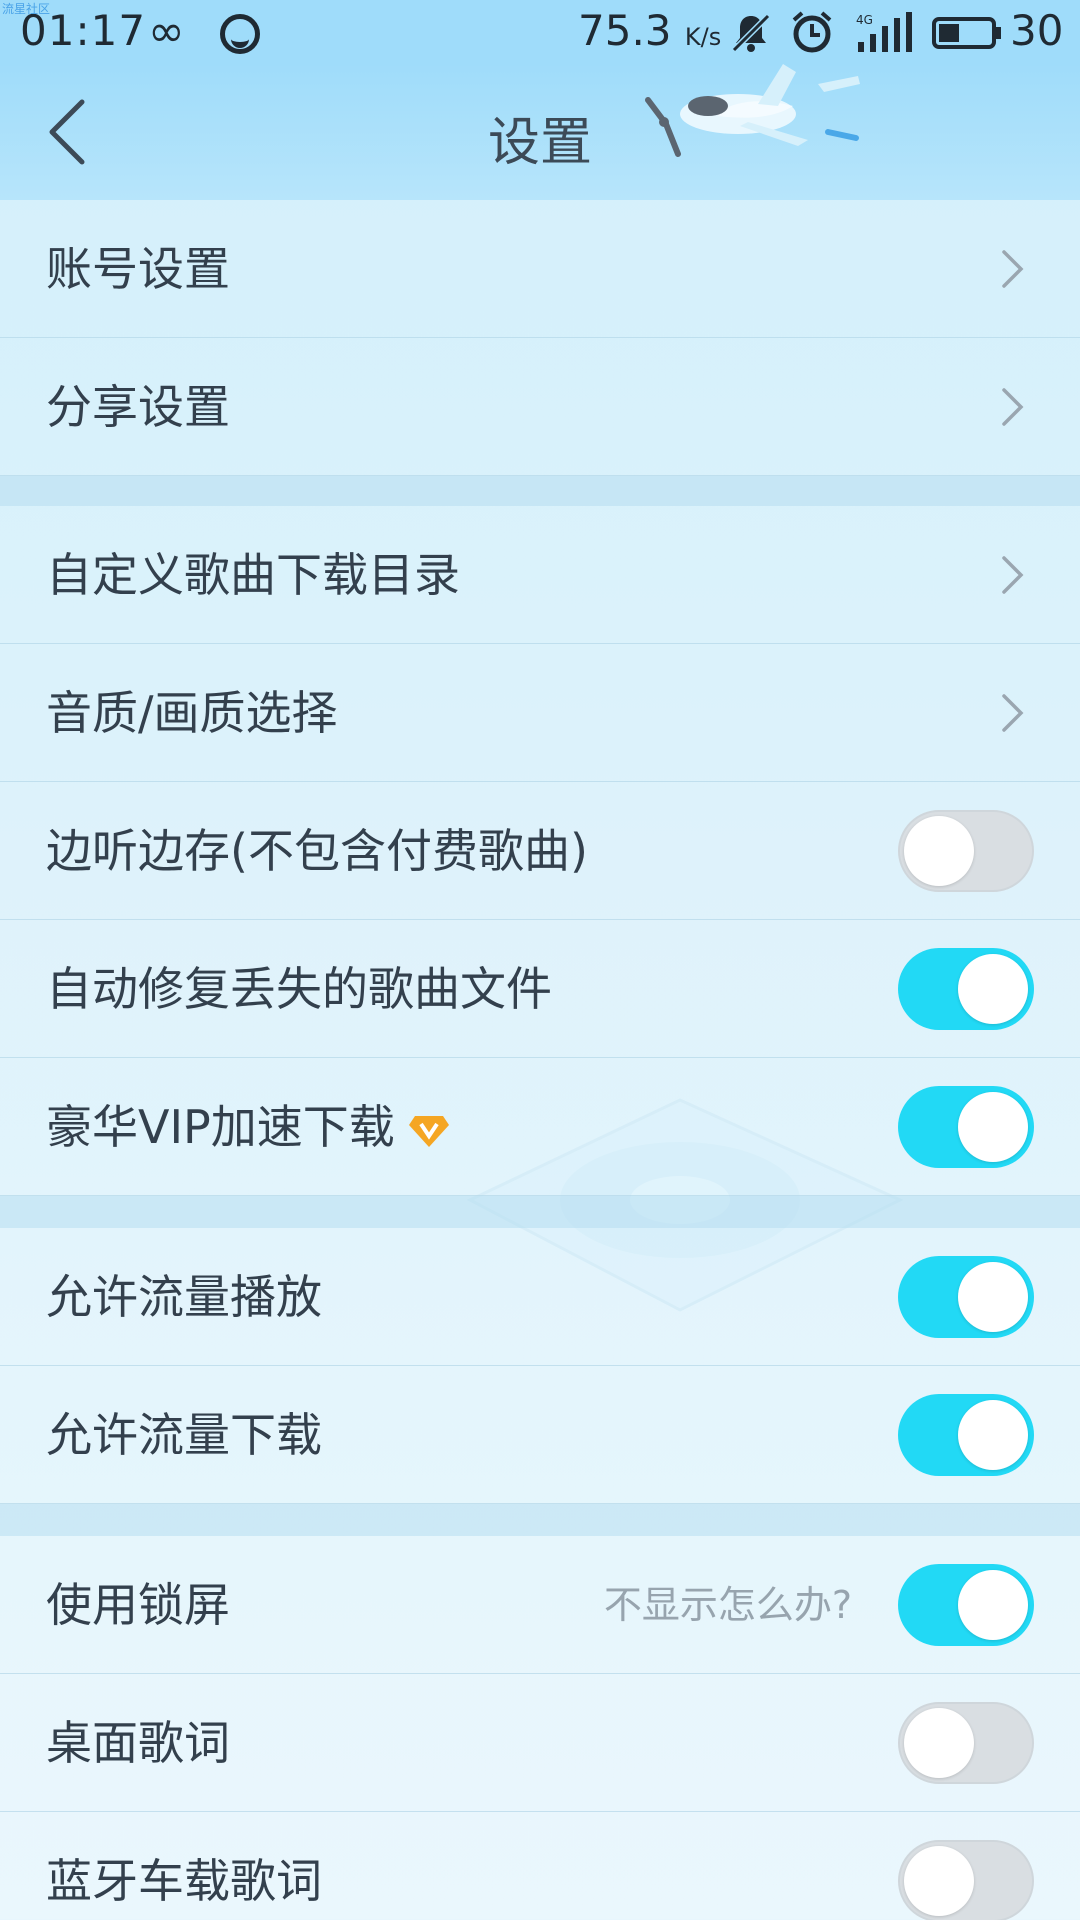 Image resolution: width=1080 pixels, height=1920 pixels. I want to click on vip-download-toggle, so click(966, 1127).